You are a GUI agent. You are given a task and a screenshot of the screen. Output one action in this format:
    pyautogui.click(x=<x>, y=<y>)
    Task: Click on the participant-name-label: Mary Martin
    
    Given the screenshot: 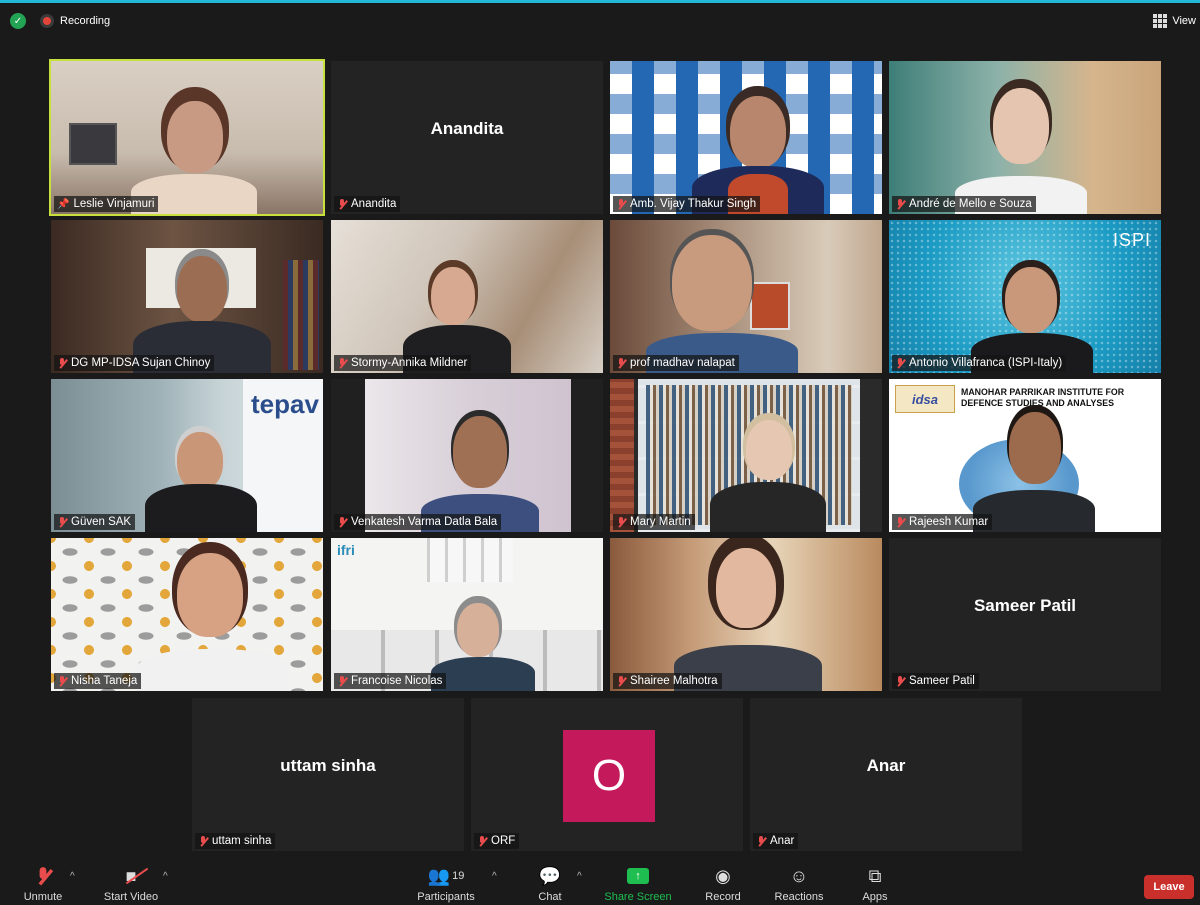 What is the action you would take?
    pyautogui.click(x=654, y=522)
    